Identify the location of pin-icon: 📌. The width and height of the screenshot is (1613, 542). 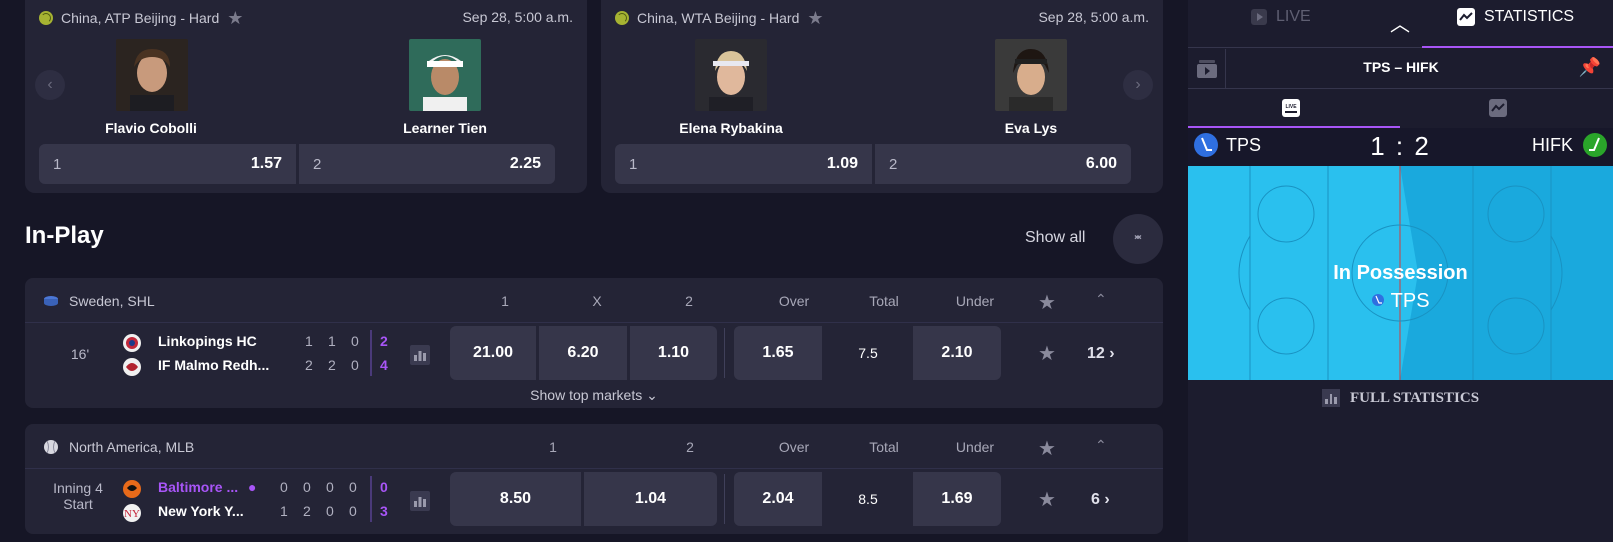
(1590, 67).